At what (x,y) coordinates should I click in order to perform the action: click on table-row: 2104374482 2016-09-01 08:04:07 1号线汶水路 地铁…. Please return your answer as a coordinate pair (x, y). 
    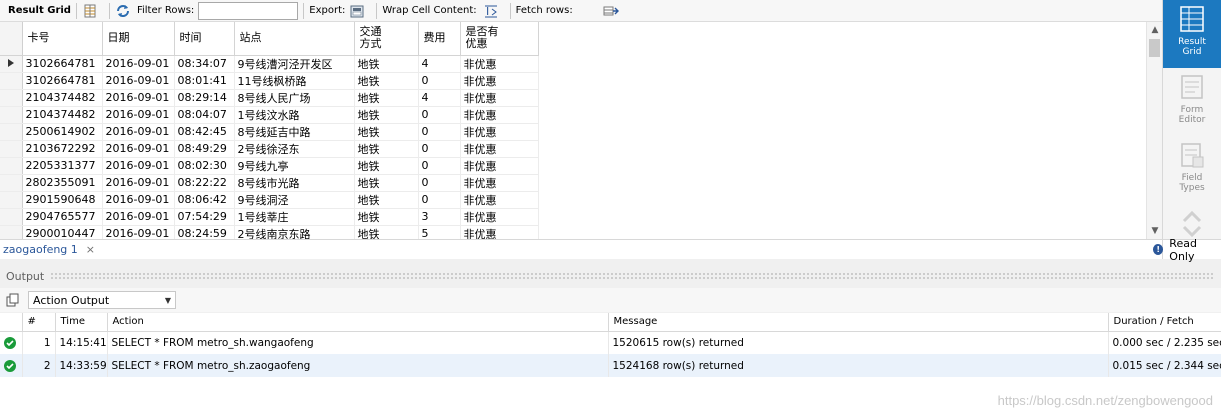
    Looking at the image, I should click on (269, 115).